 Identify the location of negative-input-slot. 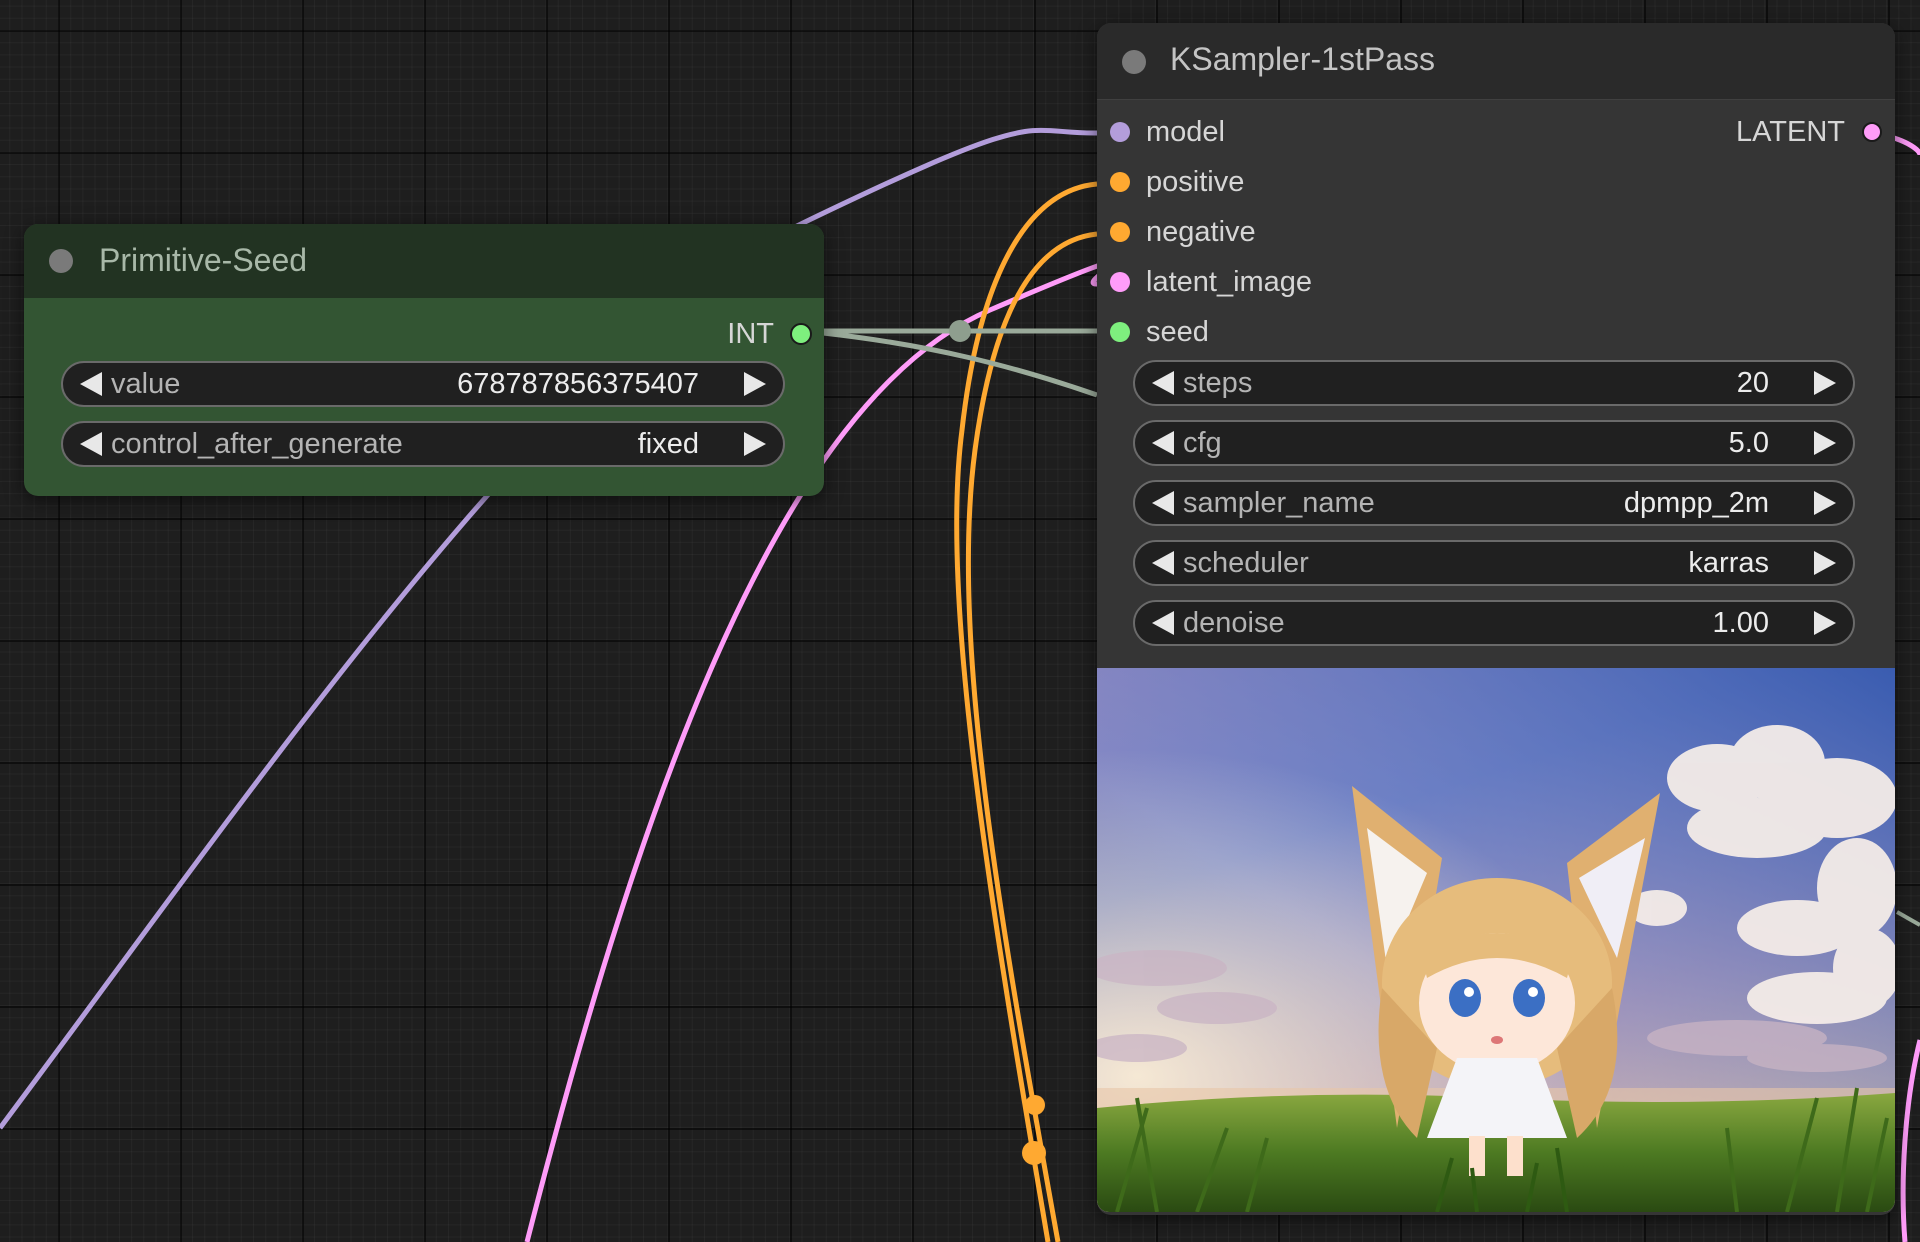
(1120, 232).